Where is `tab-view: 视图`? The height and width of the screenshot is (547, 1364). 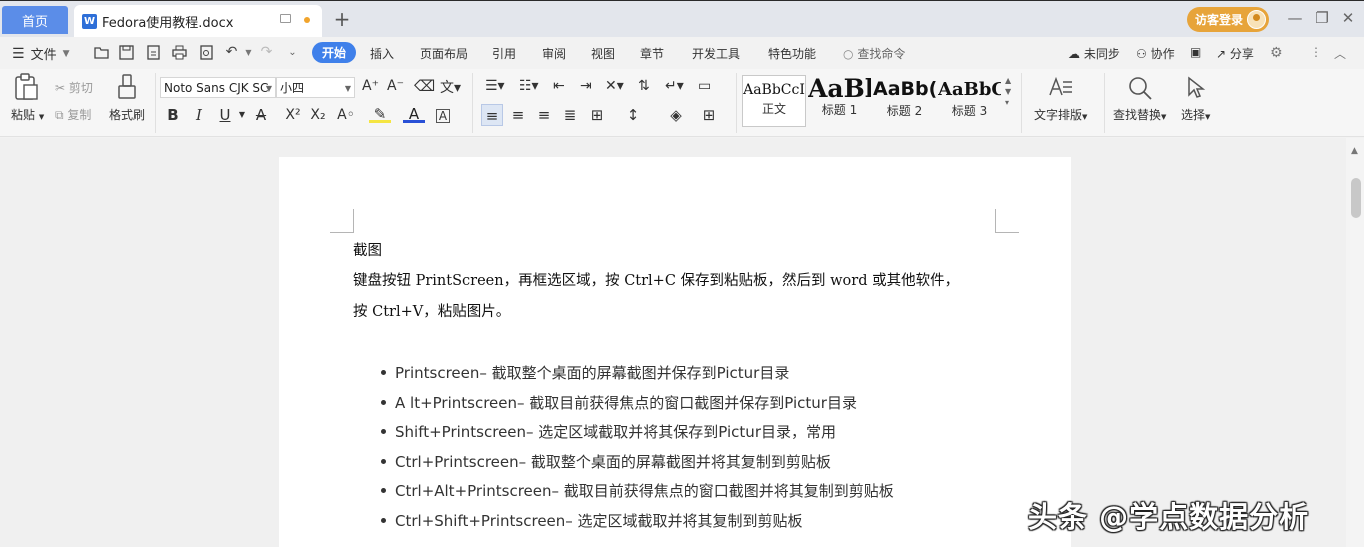
tab-view: 视图 is located at coordinates (603, 53).